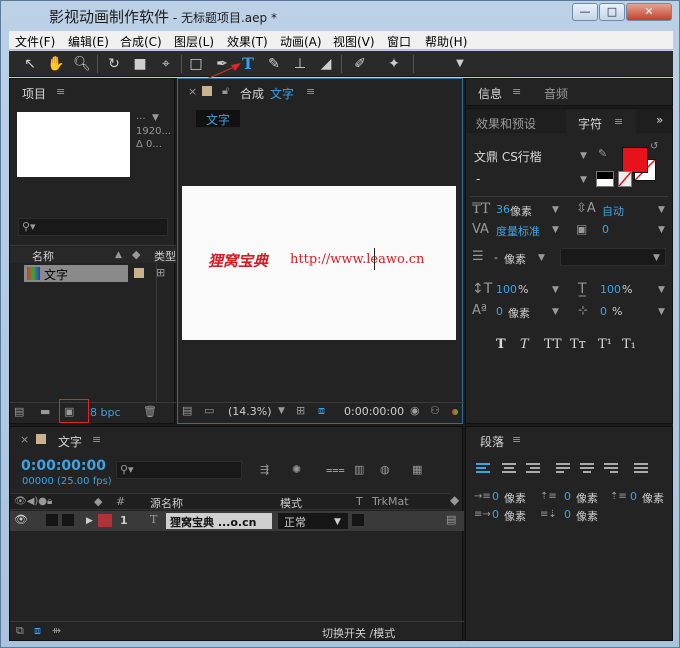 The image size is (680, 648). I want to click on selection-tool-icon: ↖, so click(30, 64).